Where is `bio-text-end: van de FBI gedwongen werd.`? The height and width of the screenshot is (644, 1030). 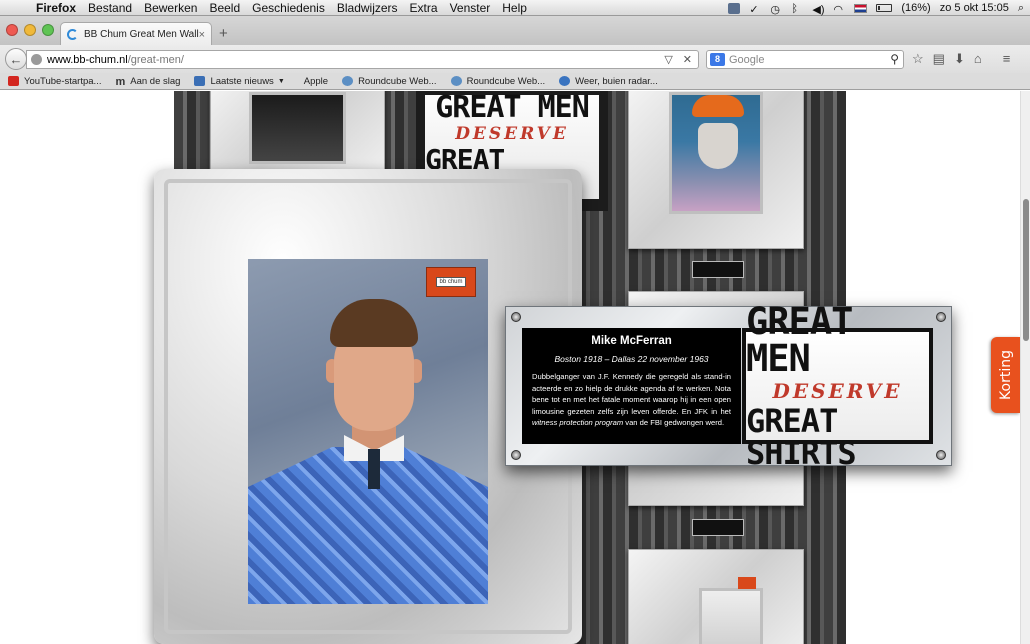
bio-text-end: van de FBI gedwongen werd. is located at coordinates (674, 422).